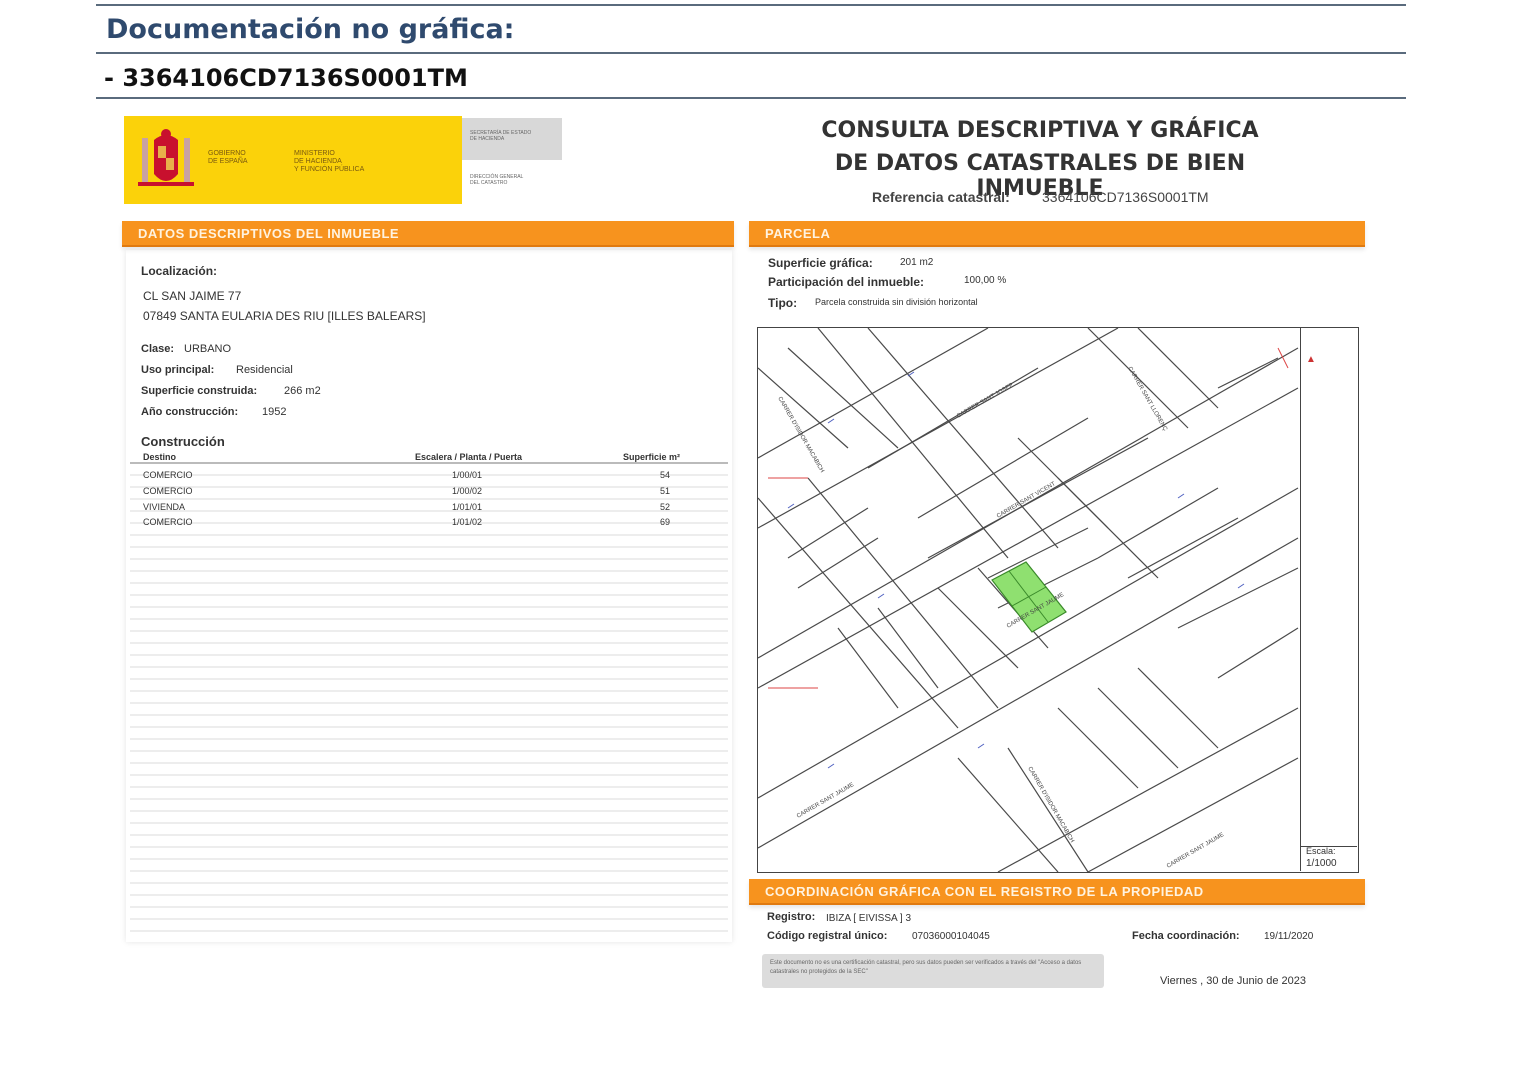 The width and height of the screenshot is (1538, 1080). Describe the element at coordinates (985, 280) in the screenshot. I see `participation-value: 100,00 %` at that location.